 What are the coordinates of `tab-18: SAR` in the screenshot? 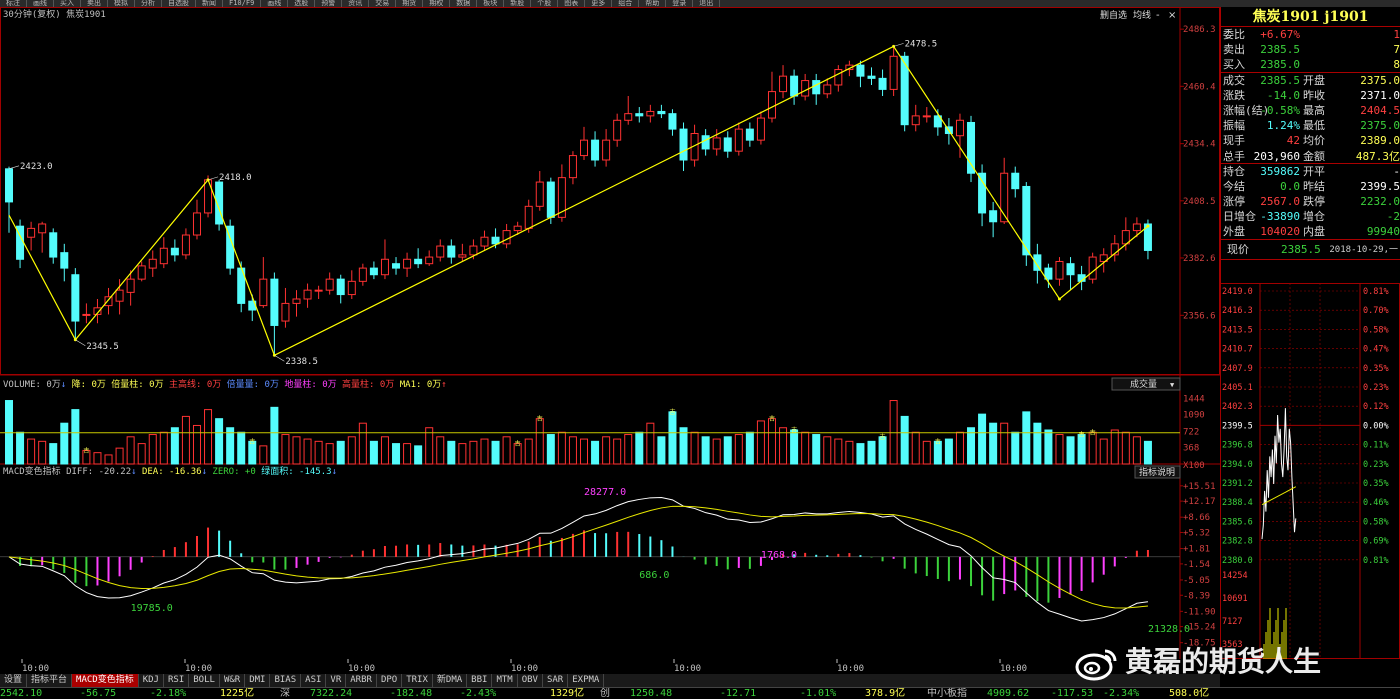 It's located at (556, 680).